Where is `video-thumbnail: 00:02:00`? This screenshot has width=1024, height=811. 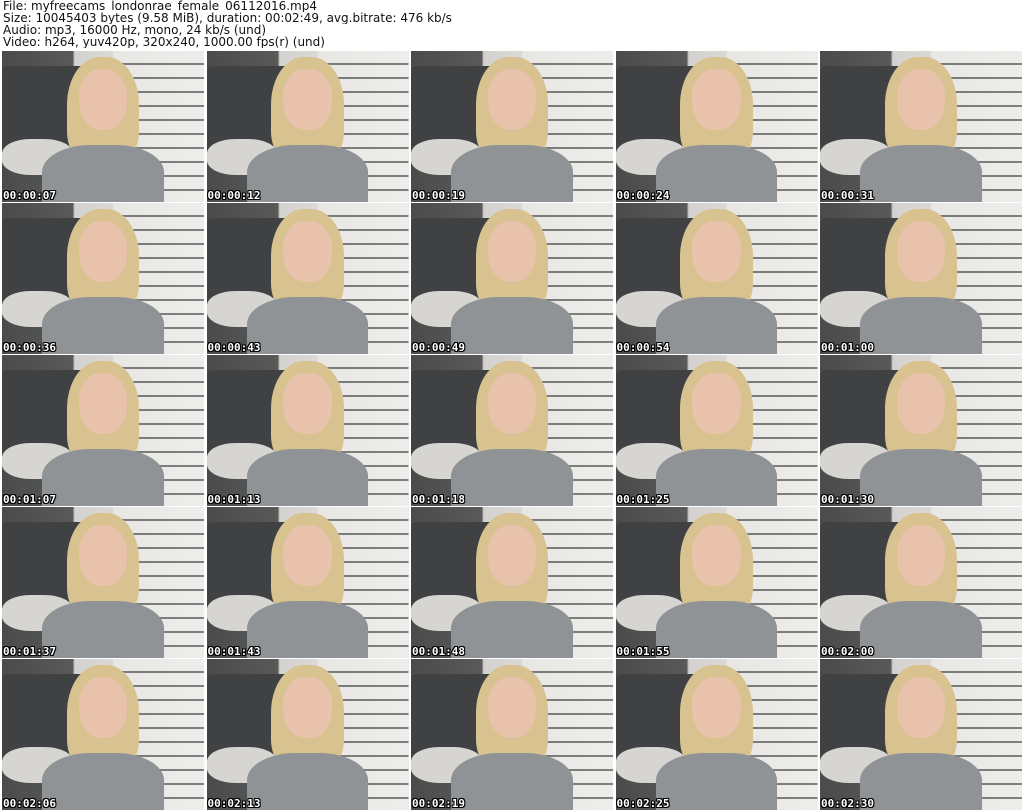
video-thumbnail: 00:02:00 is located at coordinates (921, 582).